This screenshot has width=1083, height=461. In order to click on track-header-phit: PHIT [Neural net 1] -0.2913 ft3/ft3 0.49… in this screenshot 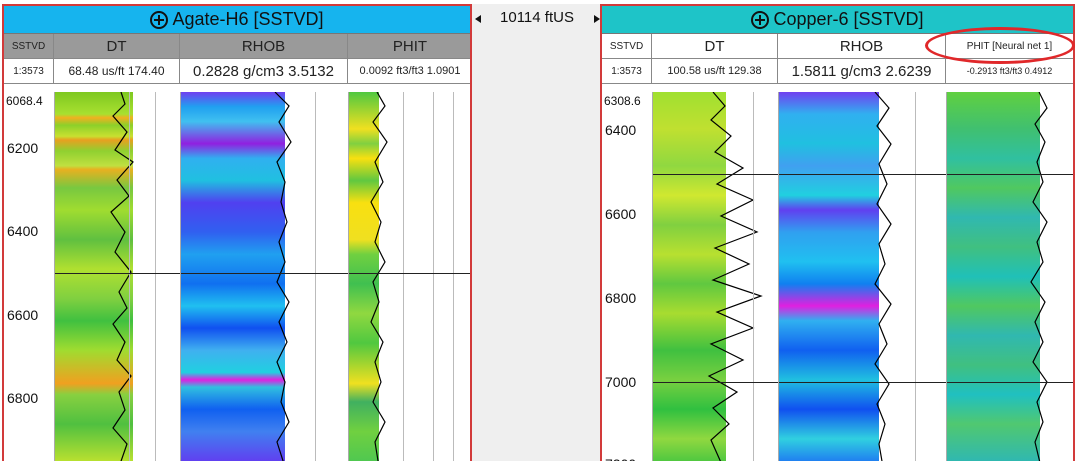, I will do `click(1009, 58)`.